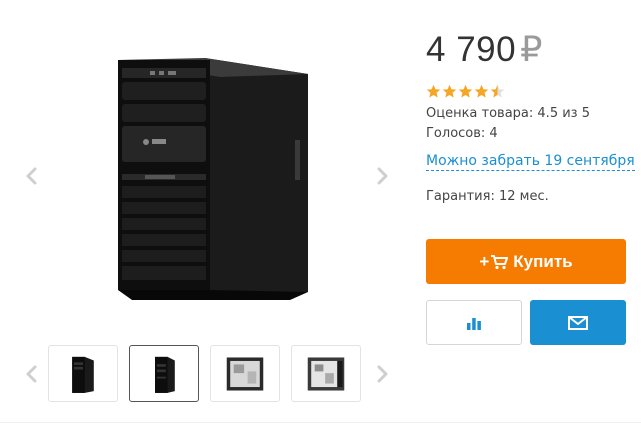 The width and height of the screenshot is (641, 428). I want to click on product-price: 4 790 ₽, so click(484, 50).